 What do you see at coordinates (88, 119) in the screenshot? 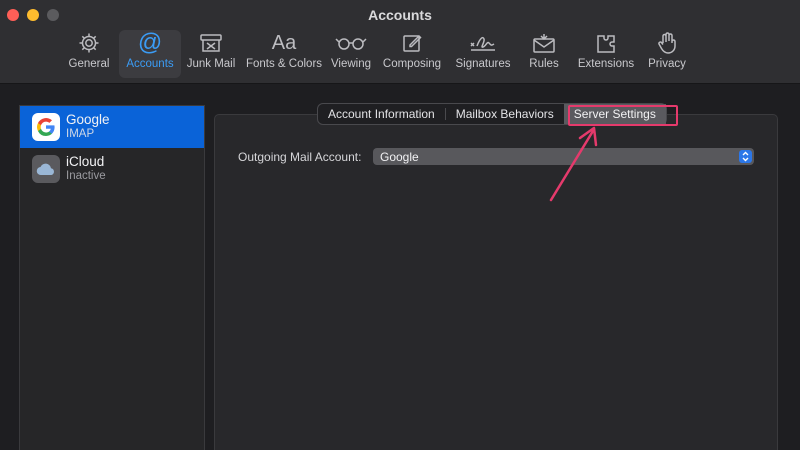
I see `account-name: Google` at bounding box center [88, 119].